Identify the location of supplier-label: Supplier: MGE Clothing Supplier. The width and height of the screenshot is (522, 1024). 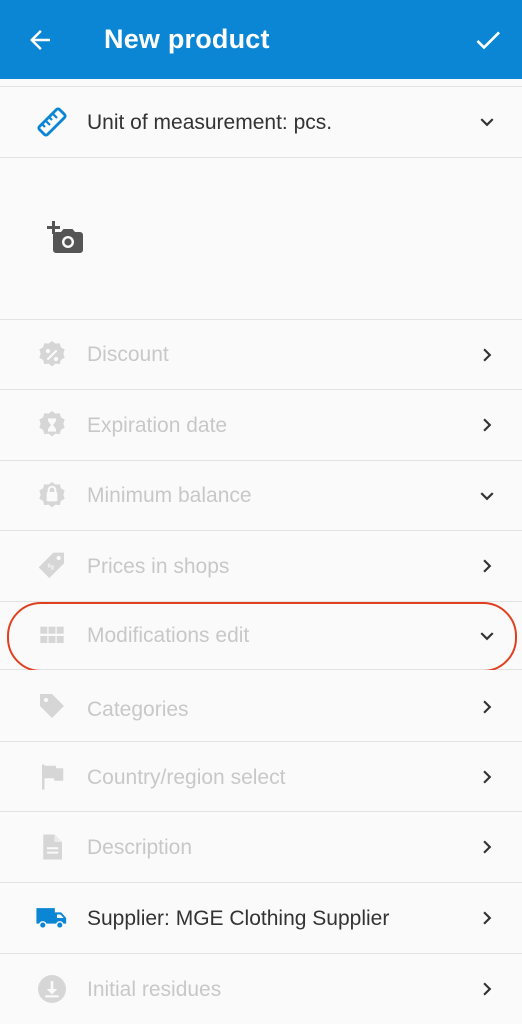
(238, 918).